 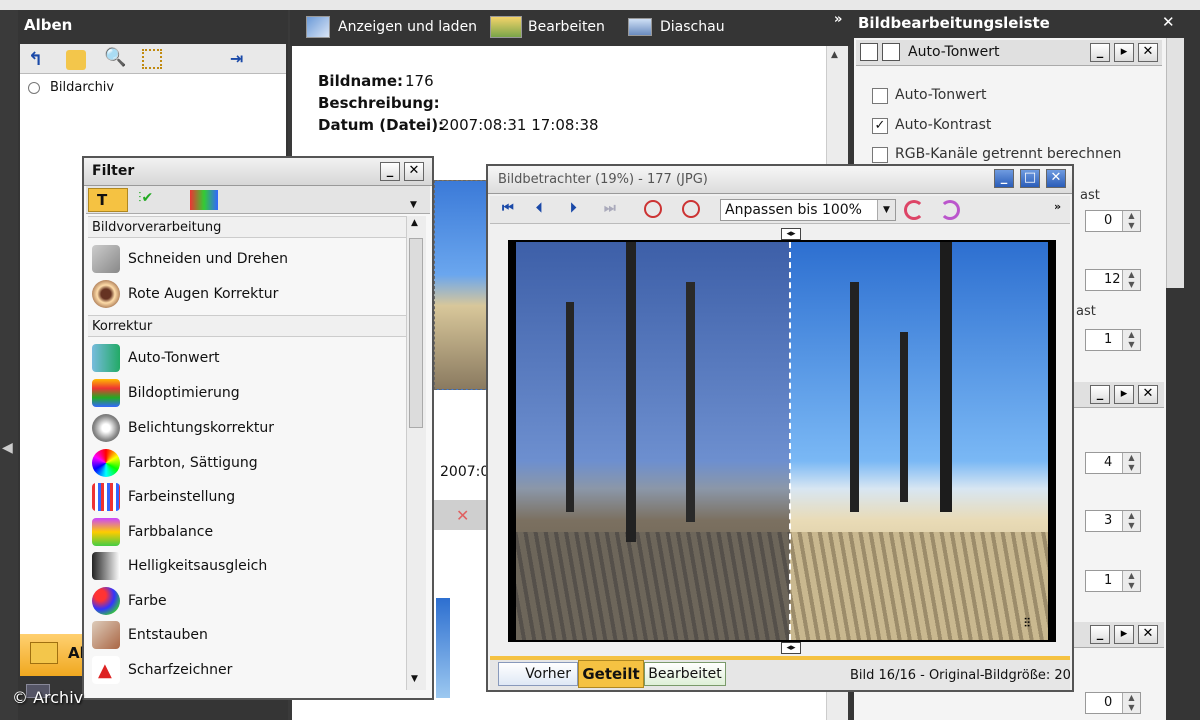 I want to click on viewer-overflow-icon: », so click(x=1057, y=206).